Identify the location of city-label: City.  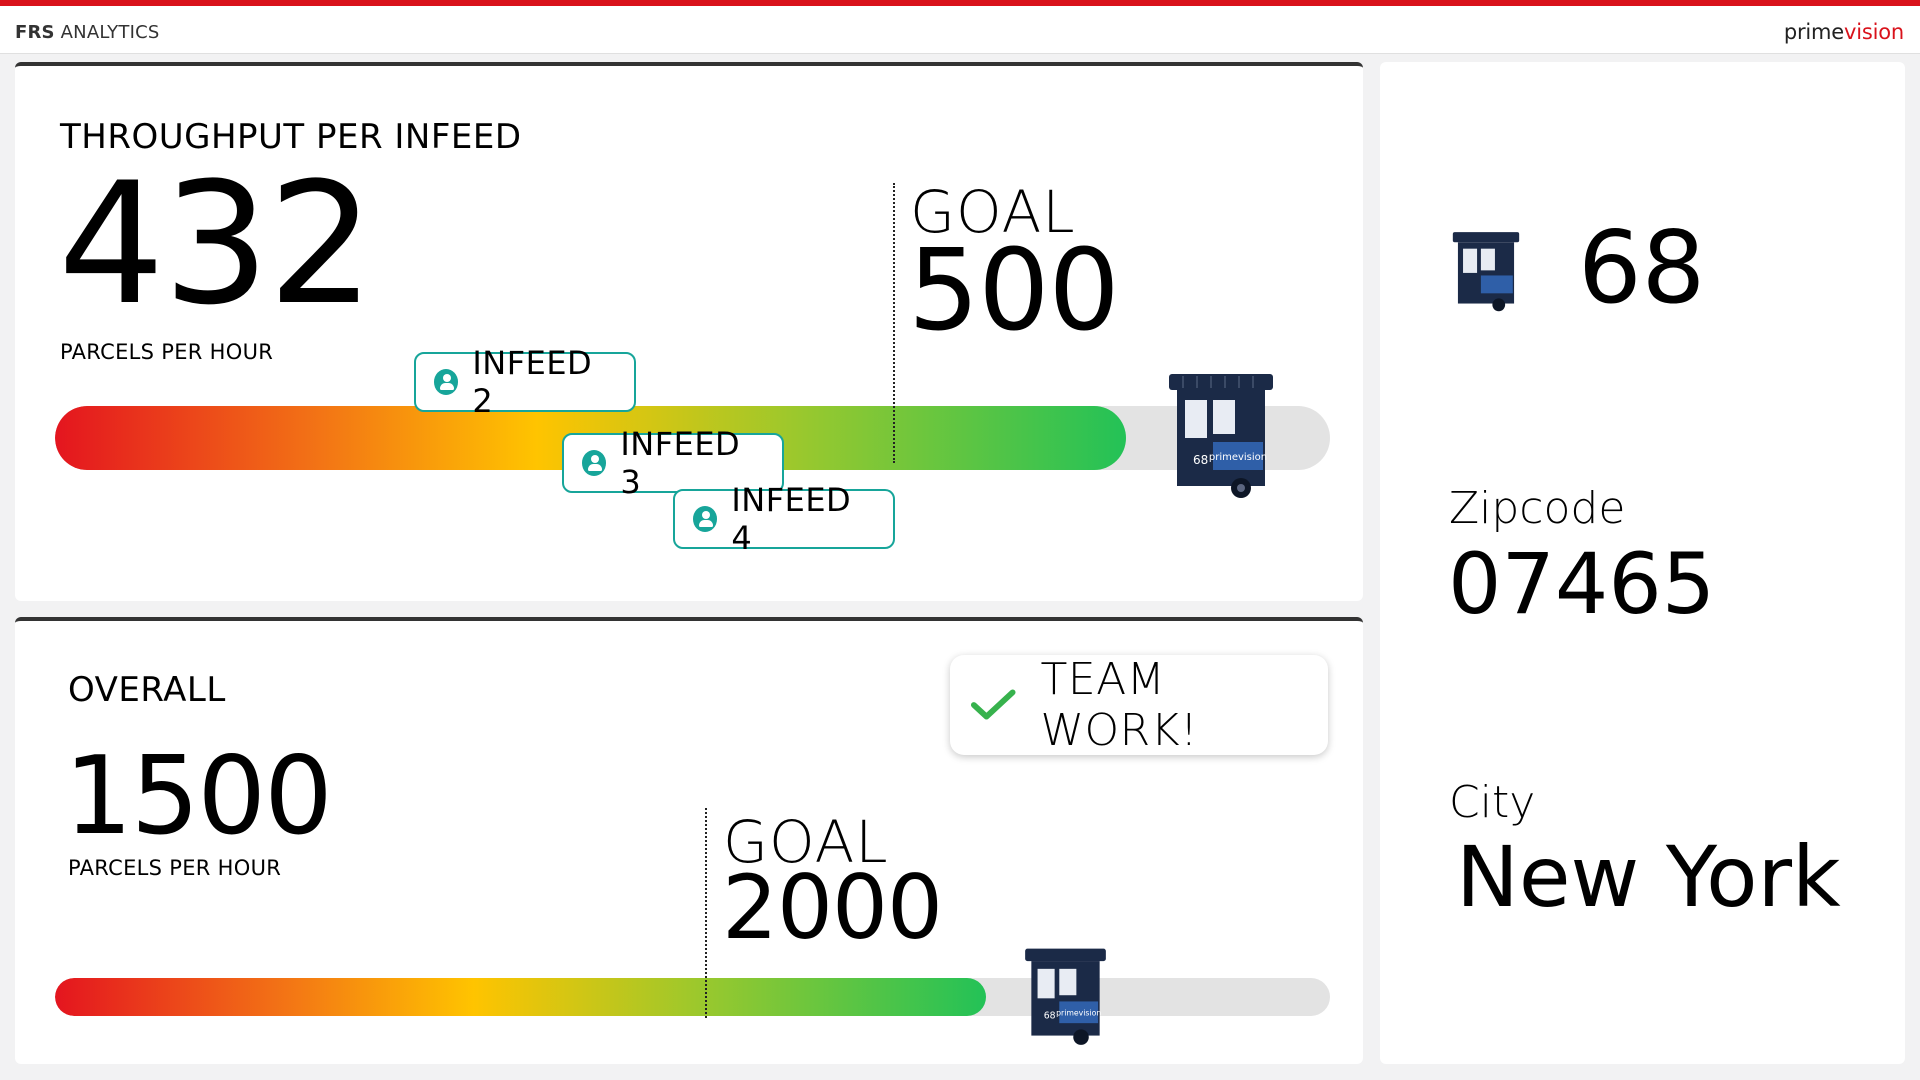
(1492, 802).